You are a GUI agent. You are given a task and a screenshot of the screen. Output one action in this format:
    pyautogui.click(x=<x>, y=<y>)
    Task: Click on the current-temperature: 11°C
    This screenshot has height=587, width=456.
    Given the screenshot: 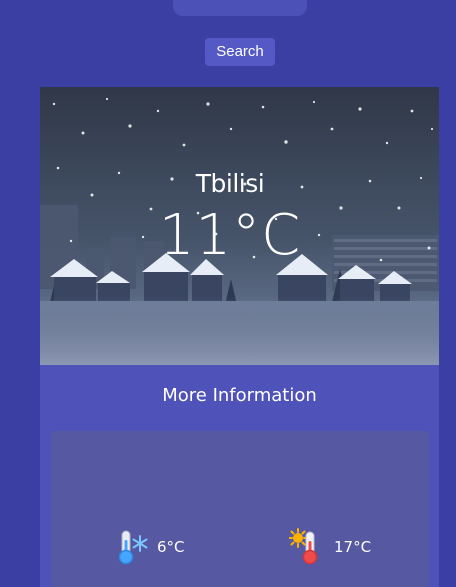 What is the action you would take?
    pyautogui.click(x=230, y=235)
    